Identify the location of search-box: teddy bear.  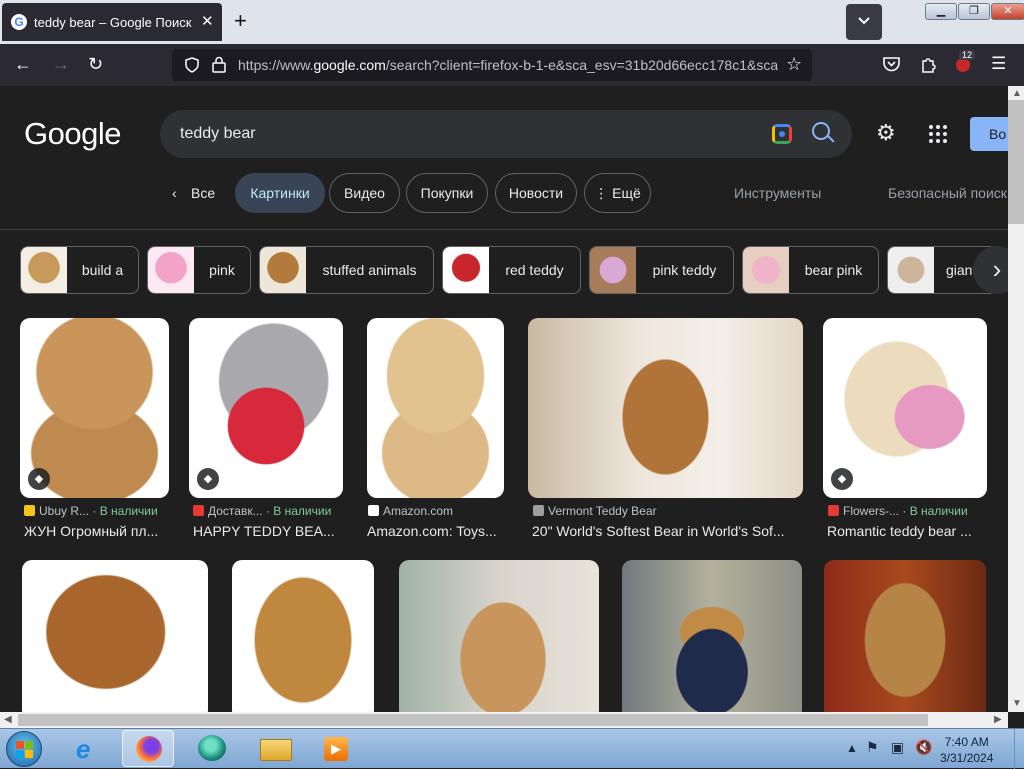
(506, 134).